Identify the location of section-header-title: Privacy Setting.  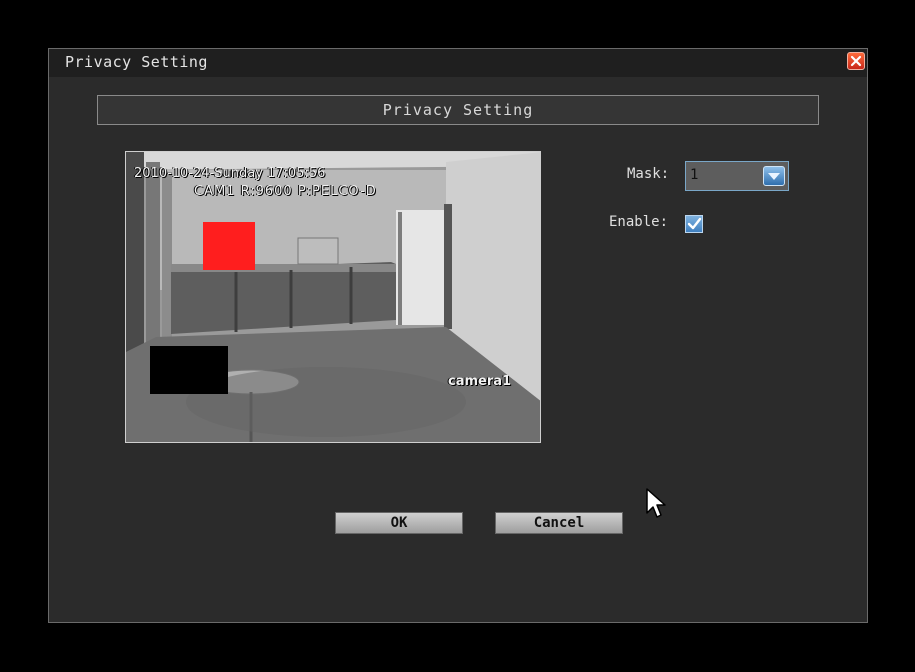
(458, 110).